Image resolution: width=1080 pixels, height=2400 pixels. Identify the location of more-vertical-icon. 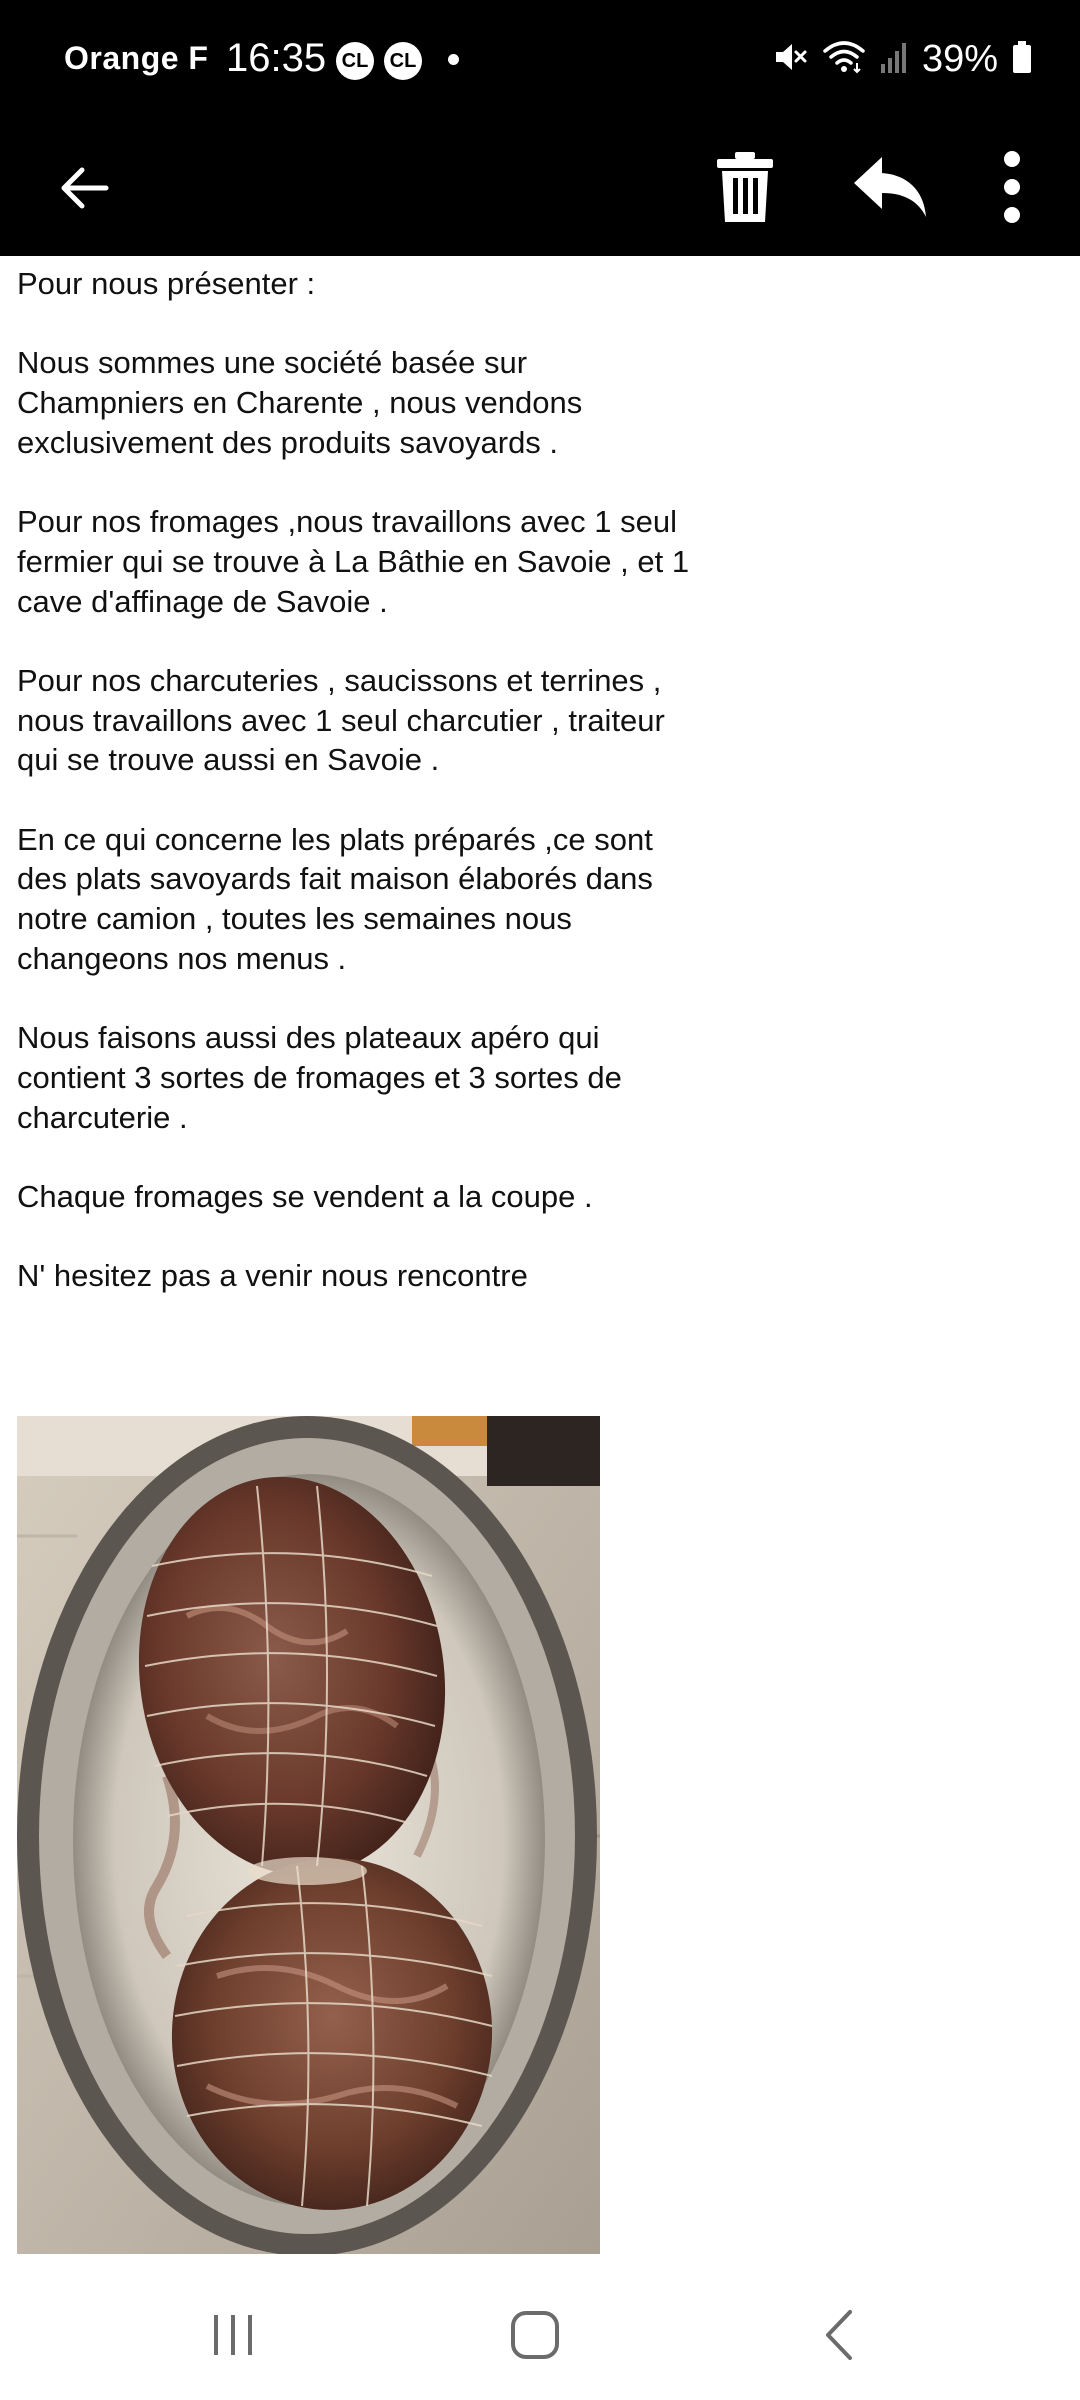
(1012, 187).